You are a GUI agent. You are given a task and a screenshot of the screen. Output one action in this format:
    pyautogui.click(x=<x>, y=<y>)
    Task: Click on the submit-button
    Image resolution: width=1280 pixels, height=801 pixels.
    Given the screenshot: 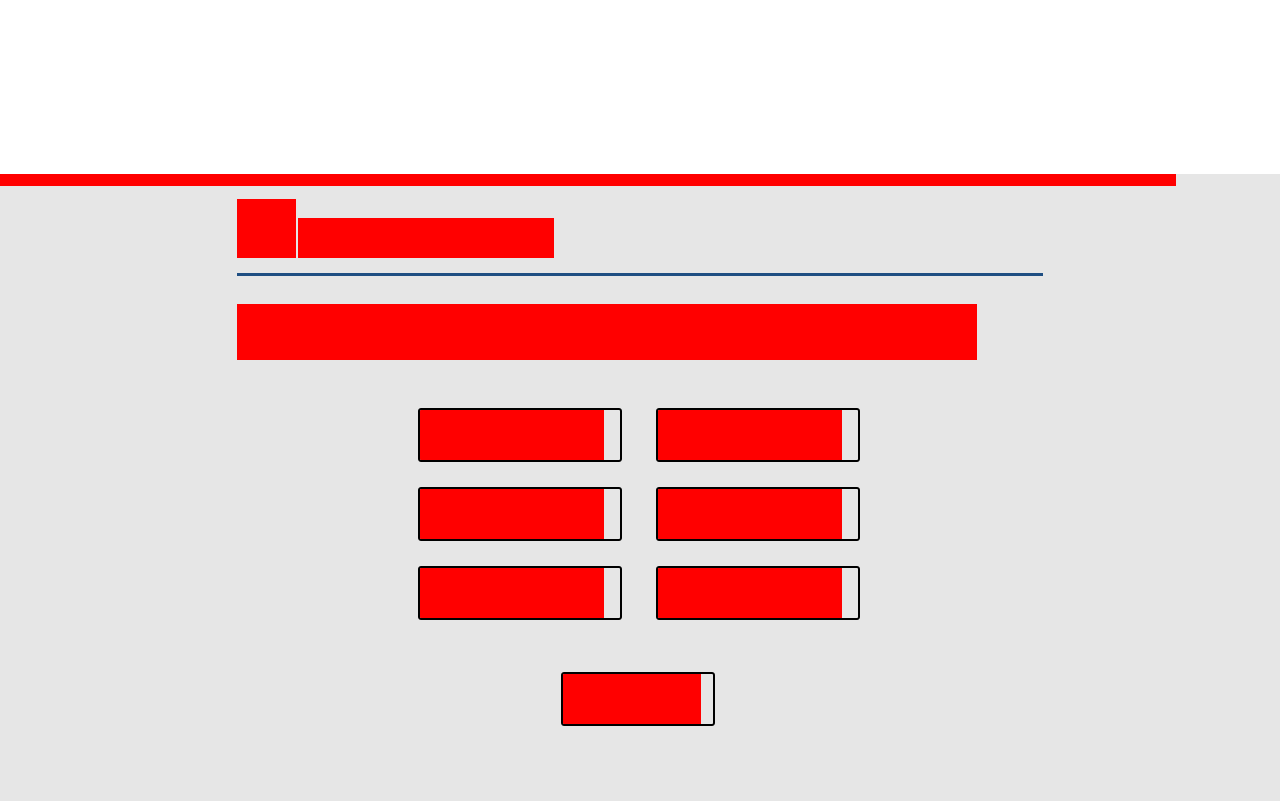 What is the action you would take?
    pyautogui.click(x=638, y=699)
    